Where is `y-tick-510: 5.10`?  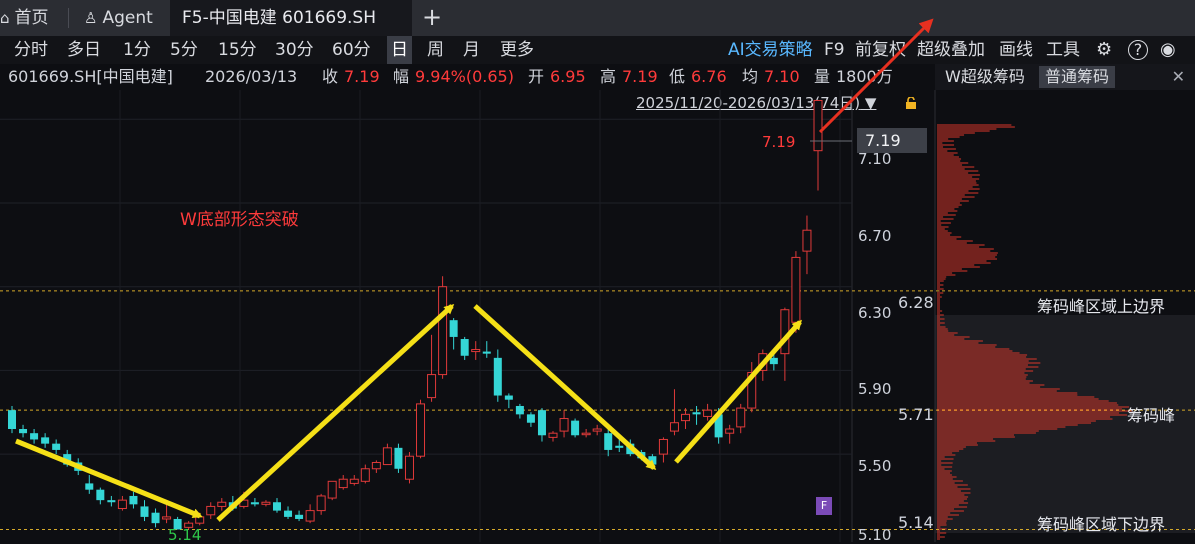
y-tick-510: 5.10 is located at coordinates (875, 535).